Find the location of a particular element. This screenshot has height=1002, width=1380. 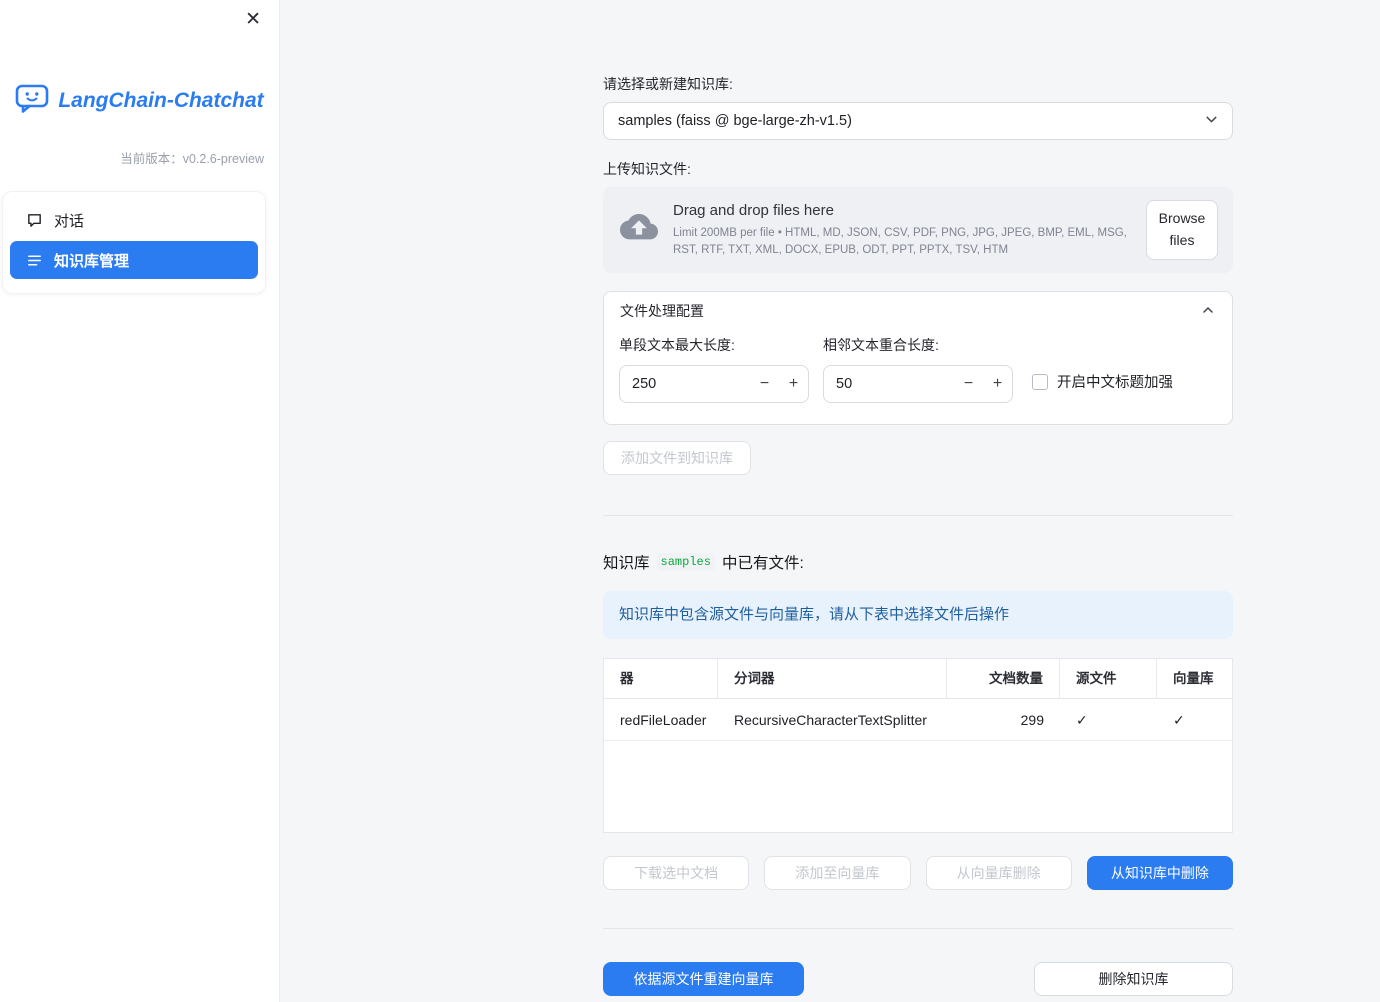

cell-source-file-check: ✓ is located at coordinates (1108, 720).